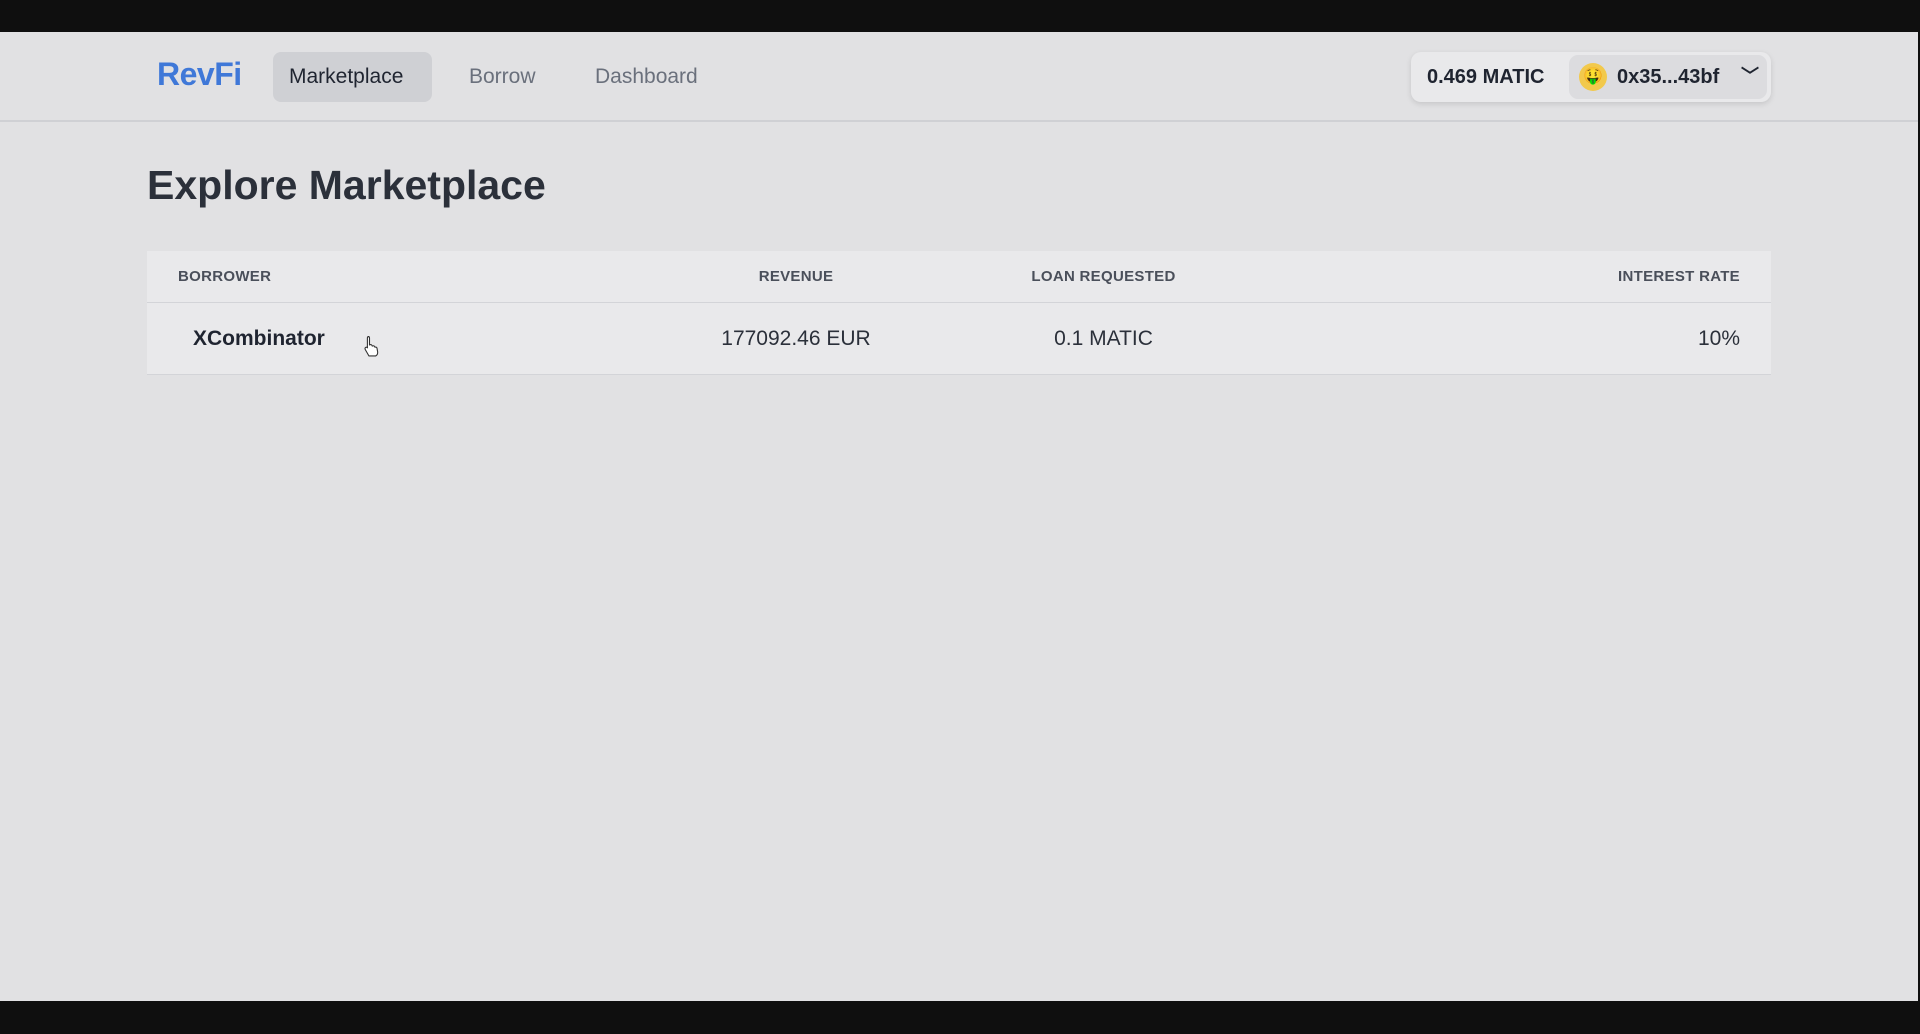 The height and width of the screenshot is (1034, 1920). What do you see at coordinates (1718, 338) in the screenshot?
I see `interest-rate-value: 10%` at bounding box center [1718, 338].